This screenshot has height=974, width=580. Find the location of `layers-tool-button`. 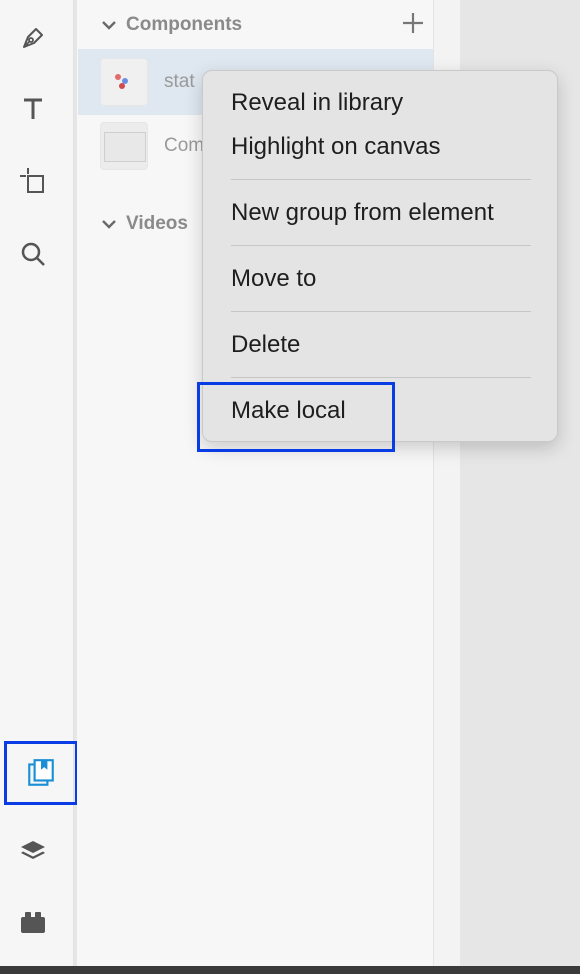

layers-tool-button is located at coordinates (33, 851).